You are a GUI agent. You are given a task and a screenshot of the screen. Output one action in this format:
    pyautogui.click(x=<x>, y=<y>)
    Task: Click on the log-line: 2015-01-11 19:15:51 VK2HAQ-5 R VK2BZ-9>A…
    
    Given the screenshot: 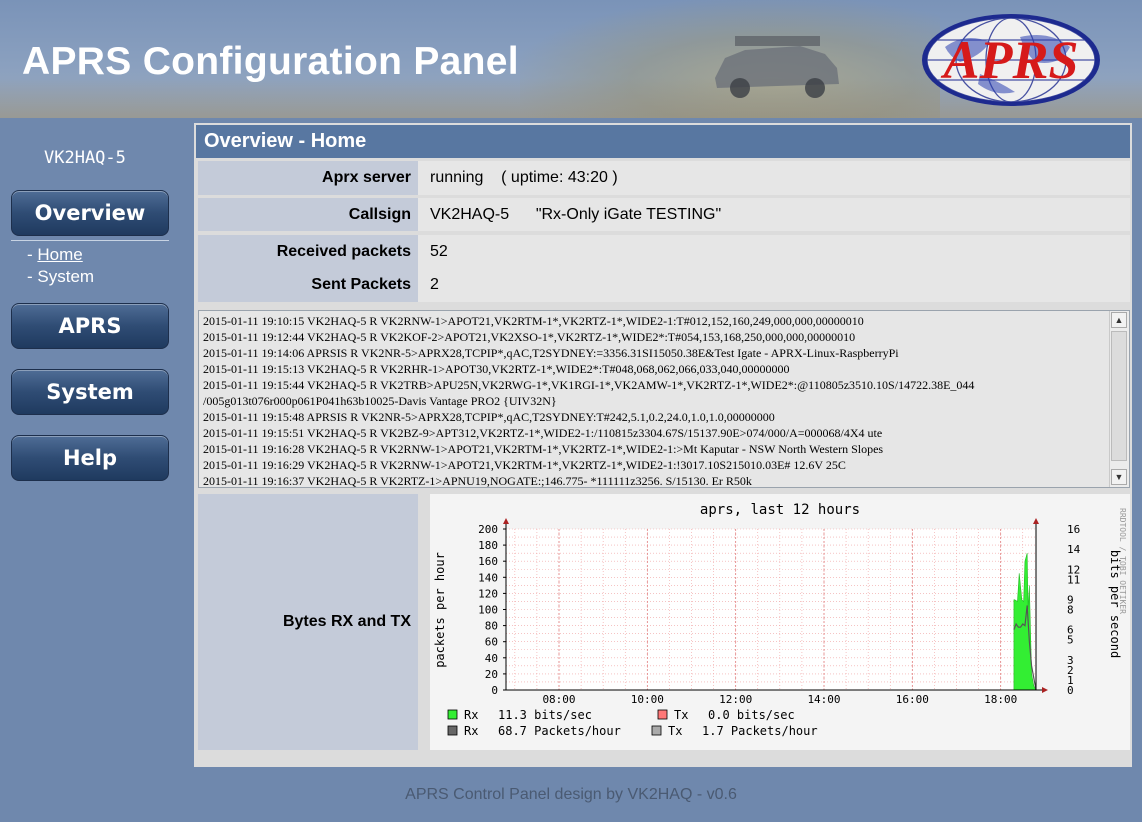 What is the action you would take?
    pyautogui.click(x=543, y=433)
    